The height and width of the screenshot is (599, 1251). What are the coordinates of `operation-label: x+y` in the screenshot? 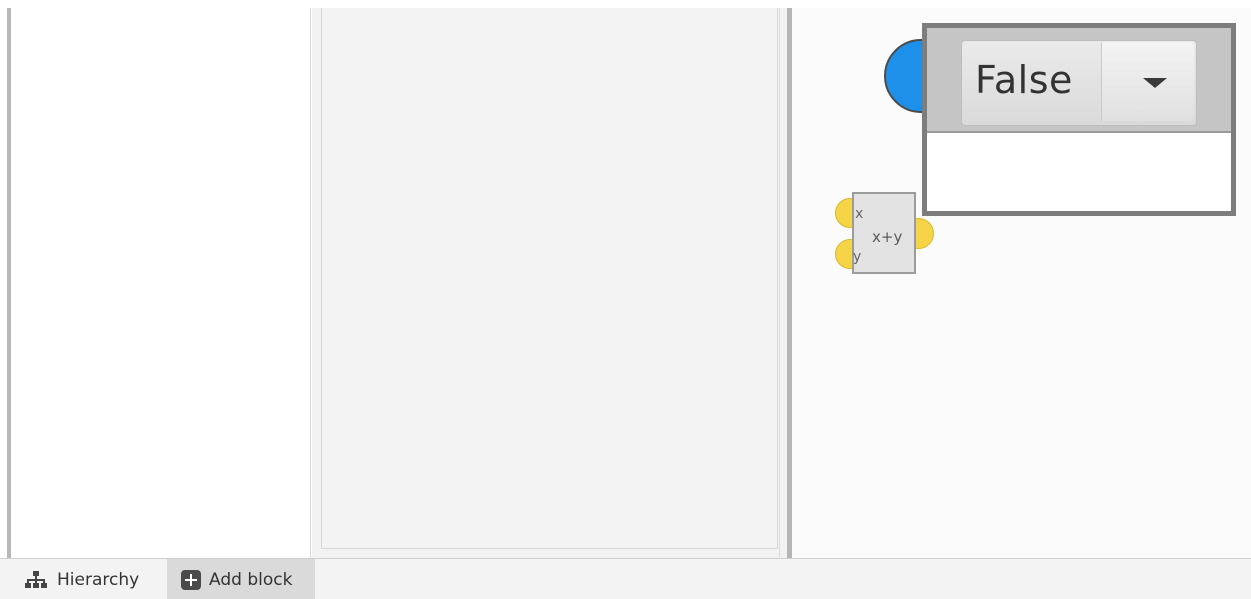 It's located at (887, 237).